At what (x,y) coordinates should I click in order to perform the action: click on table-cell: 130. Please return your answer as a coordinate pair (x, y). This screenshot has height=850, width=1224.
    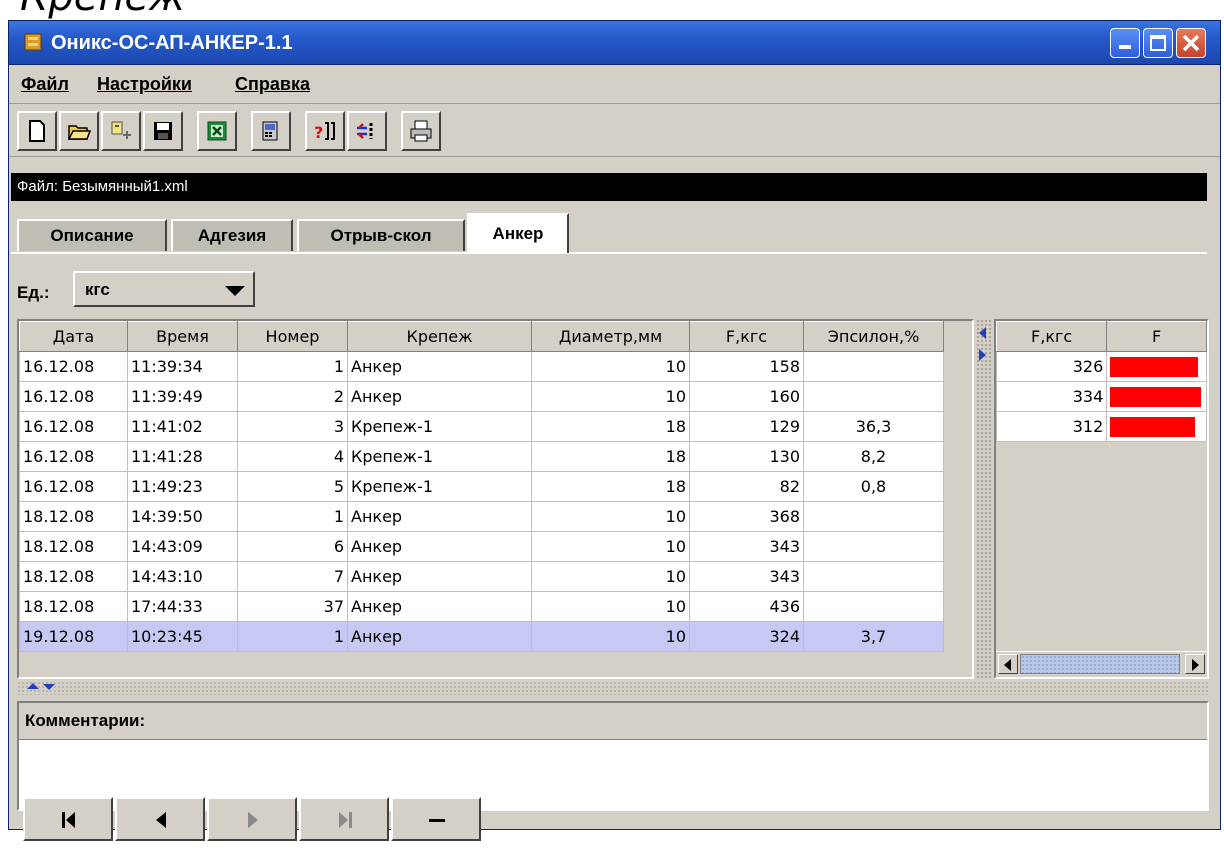
    Looking at the image, I should click on (746, 456).